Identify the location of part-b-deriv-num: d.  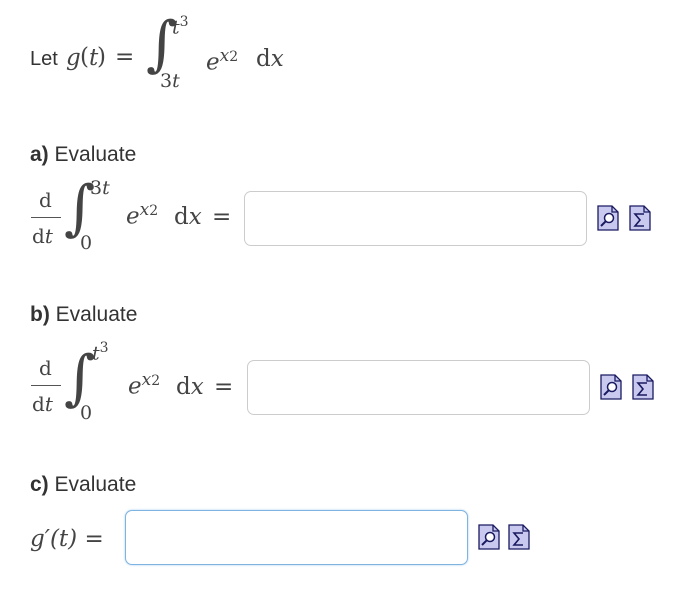
(45, 368).